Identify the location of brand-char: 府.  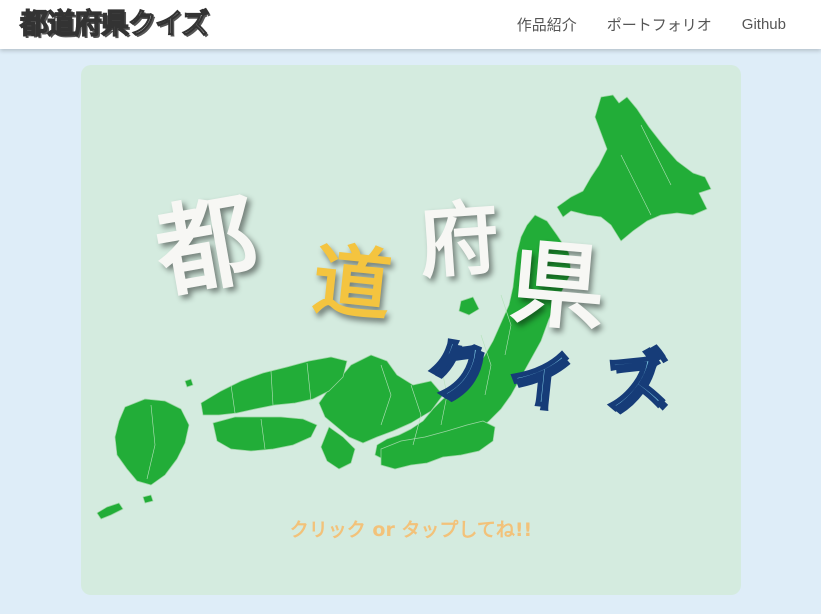
(87, 23).